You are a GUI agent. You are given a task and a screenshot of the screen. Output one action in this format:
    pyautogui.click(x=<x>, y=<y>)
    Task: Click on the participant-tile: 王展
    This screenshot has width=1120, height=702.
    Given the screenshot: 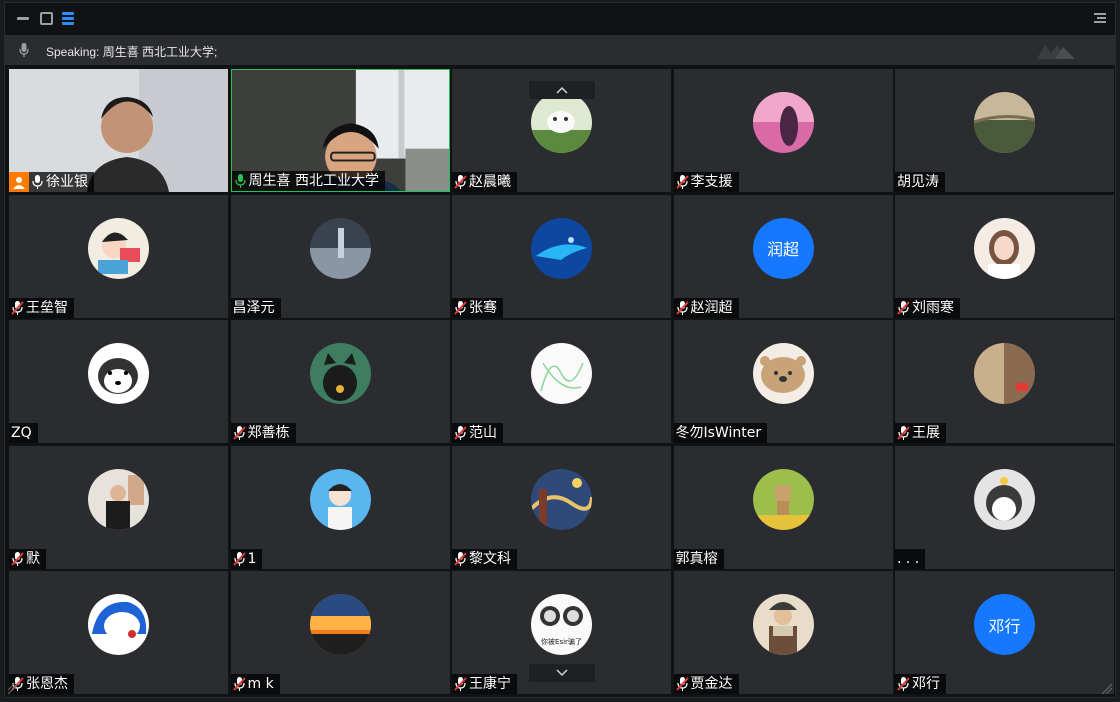 What is the action you would take?
    pyautogui.click(x=1004, y=381)
    